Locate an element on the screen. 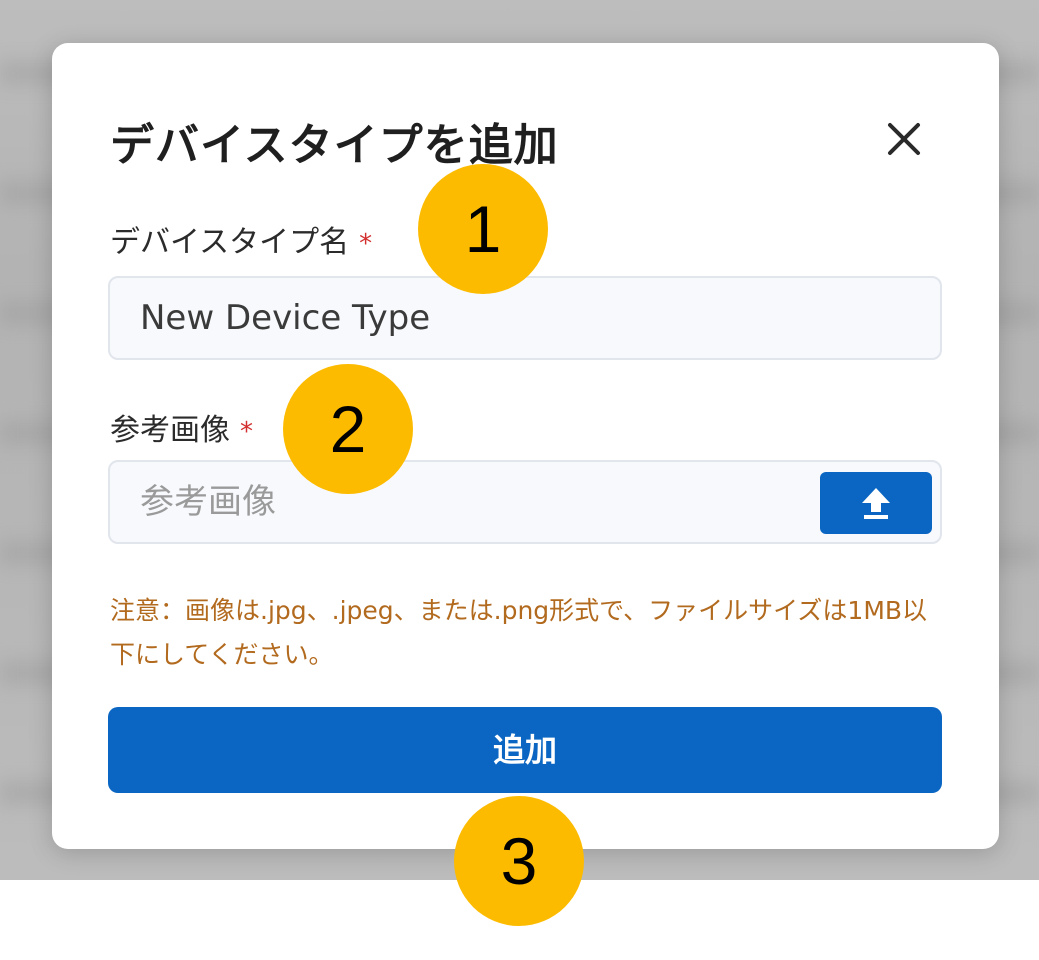  device-type-name-label-text: デバイスタイプ名 is located at coordinates (230, 242).